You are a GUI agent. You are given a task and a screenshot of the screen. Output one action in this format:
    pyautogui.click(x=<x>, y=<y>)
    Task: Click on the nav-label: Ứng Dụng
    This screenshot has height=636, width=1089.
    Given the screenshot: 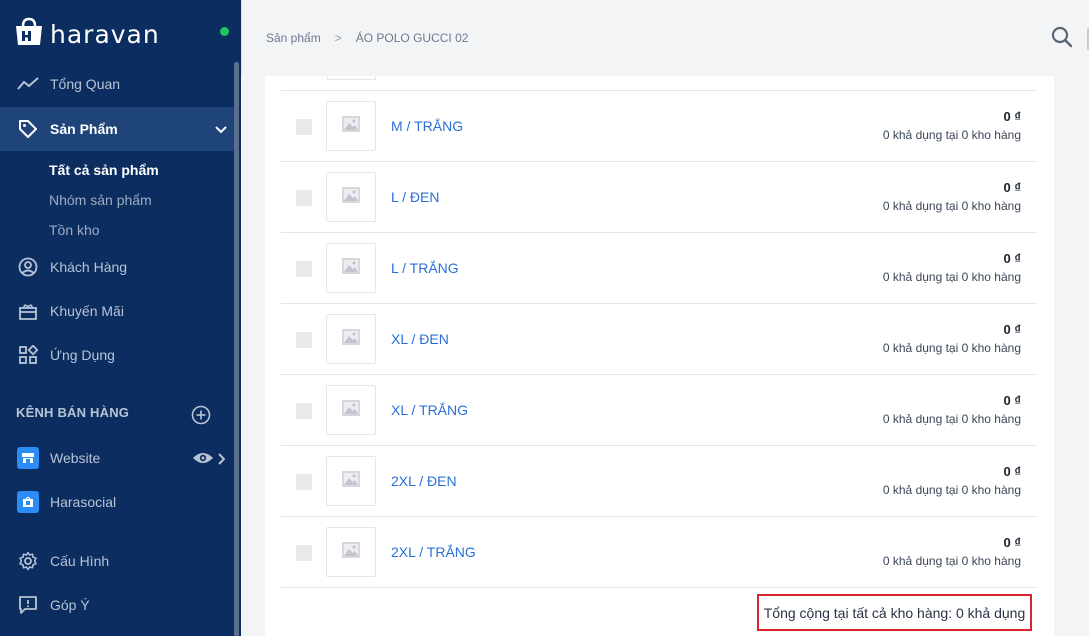 What is the action you would take?
    pyautogui.click(x=82, y=355)
    